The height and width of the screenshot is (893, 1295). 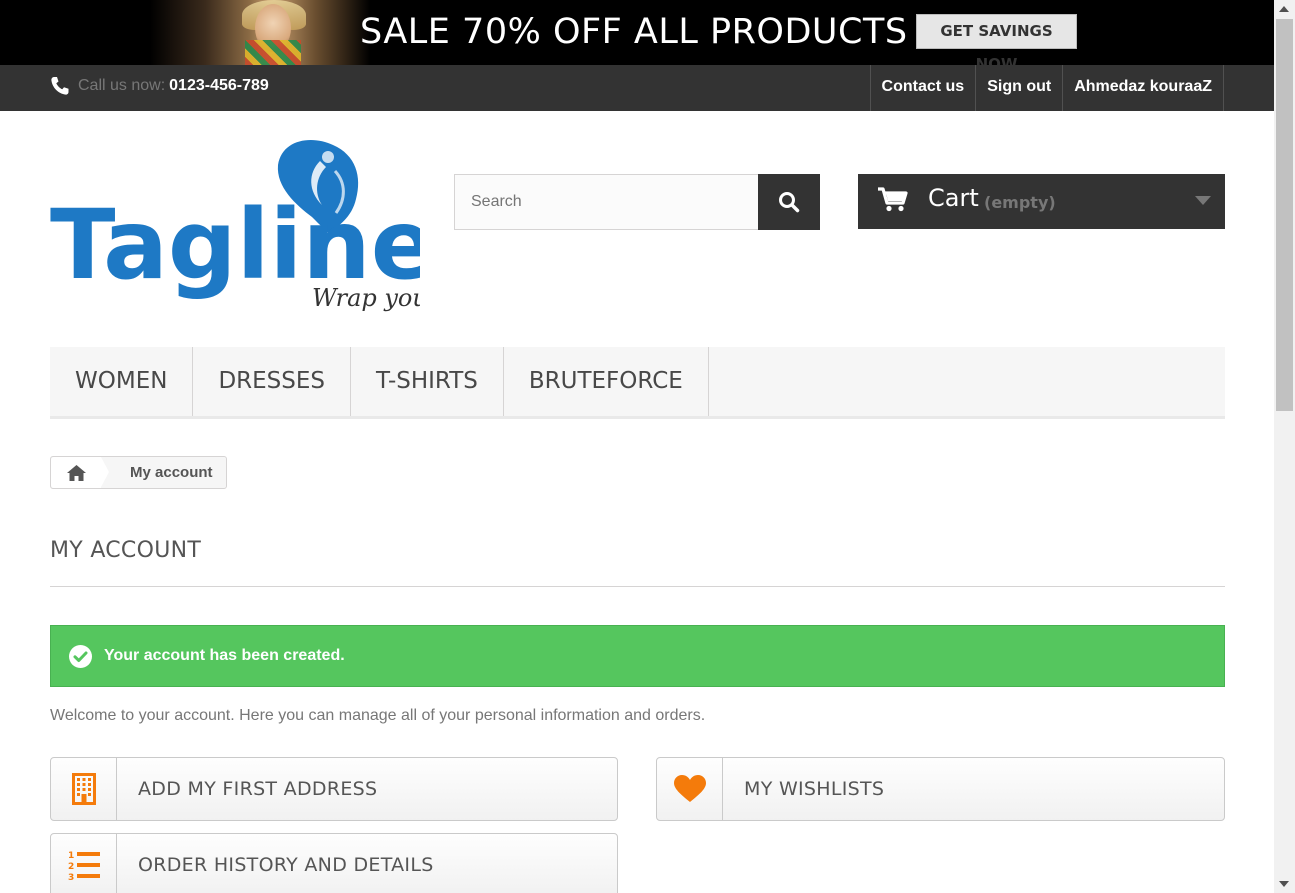 I want to click on add-address-label: ADD MY FIRST ADDRESS, so click(x=258, y=789).